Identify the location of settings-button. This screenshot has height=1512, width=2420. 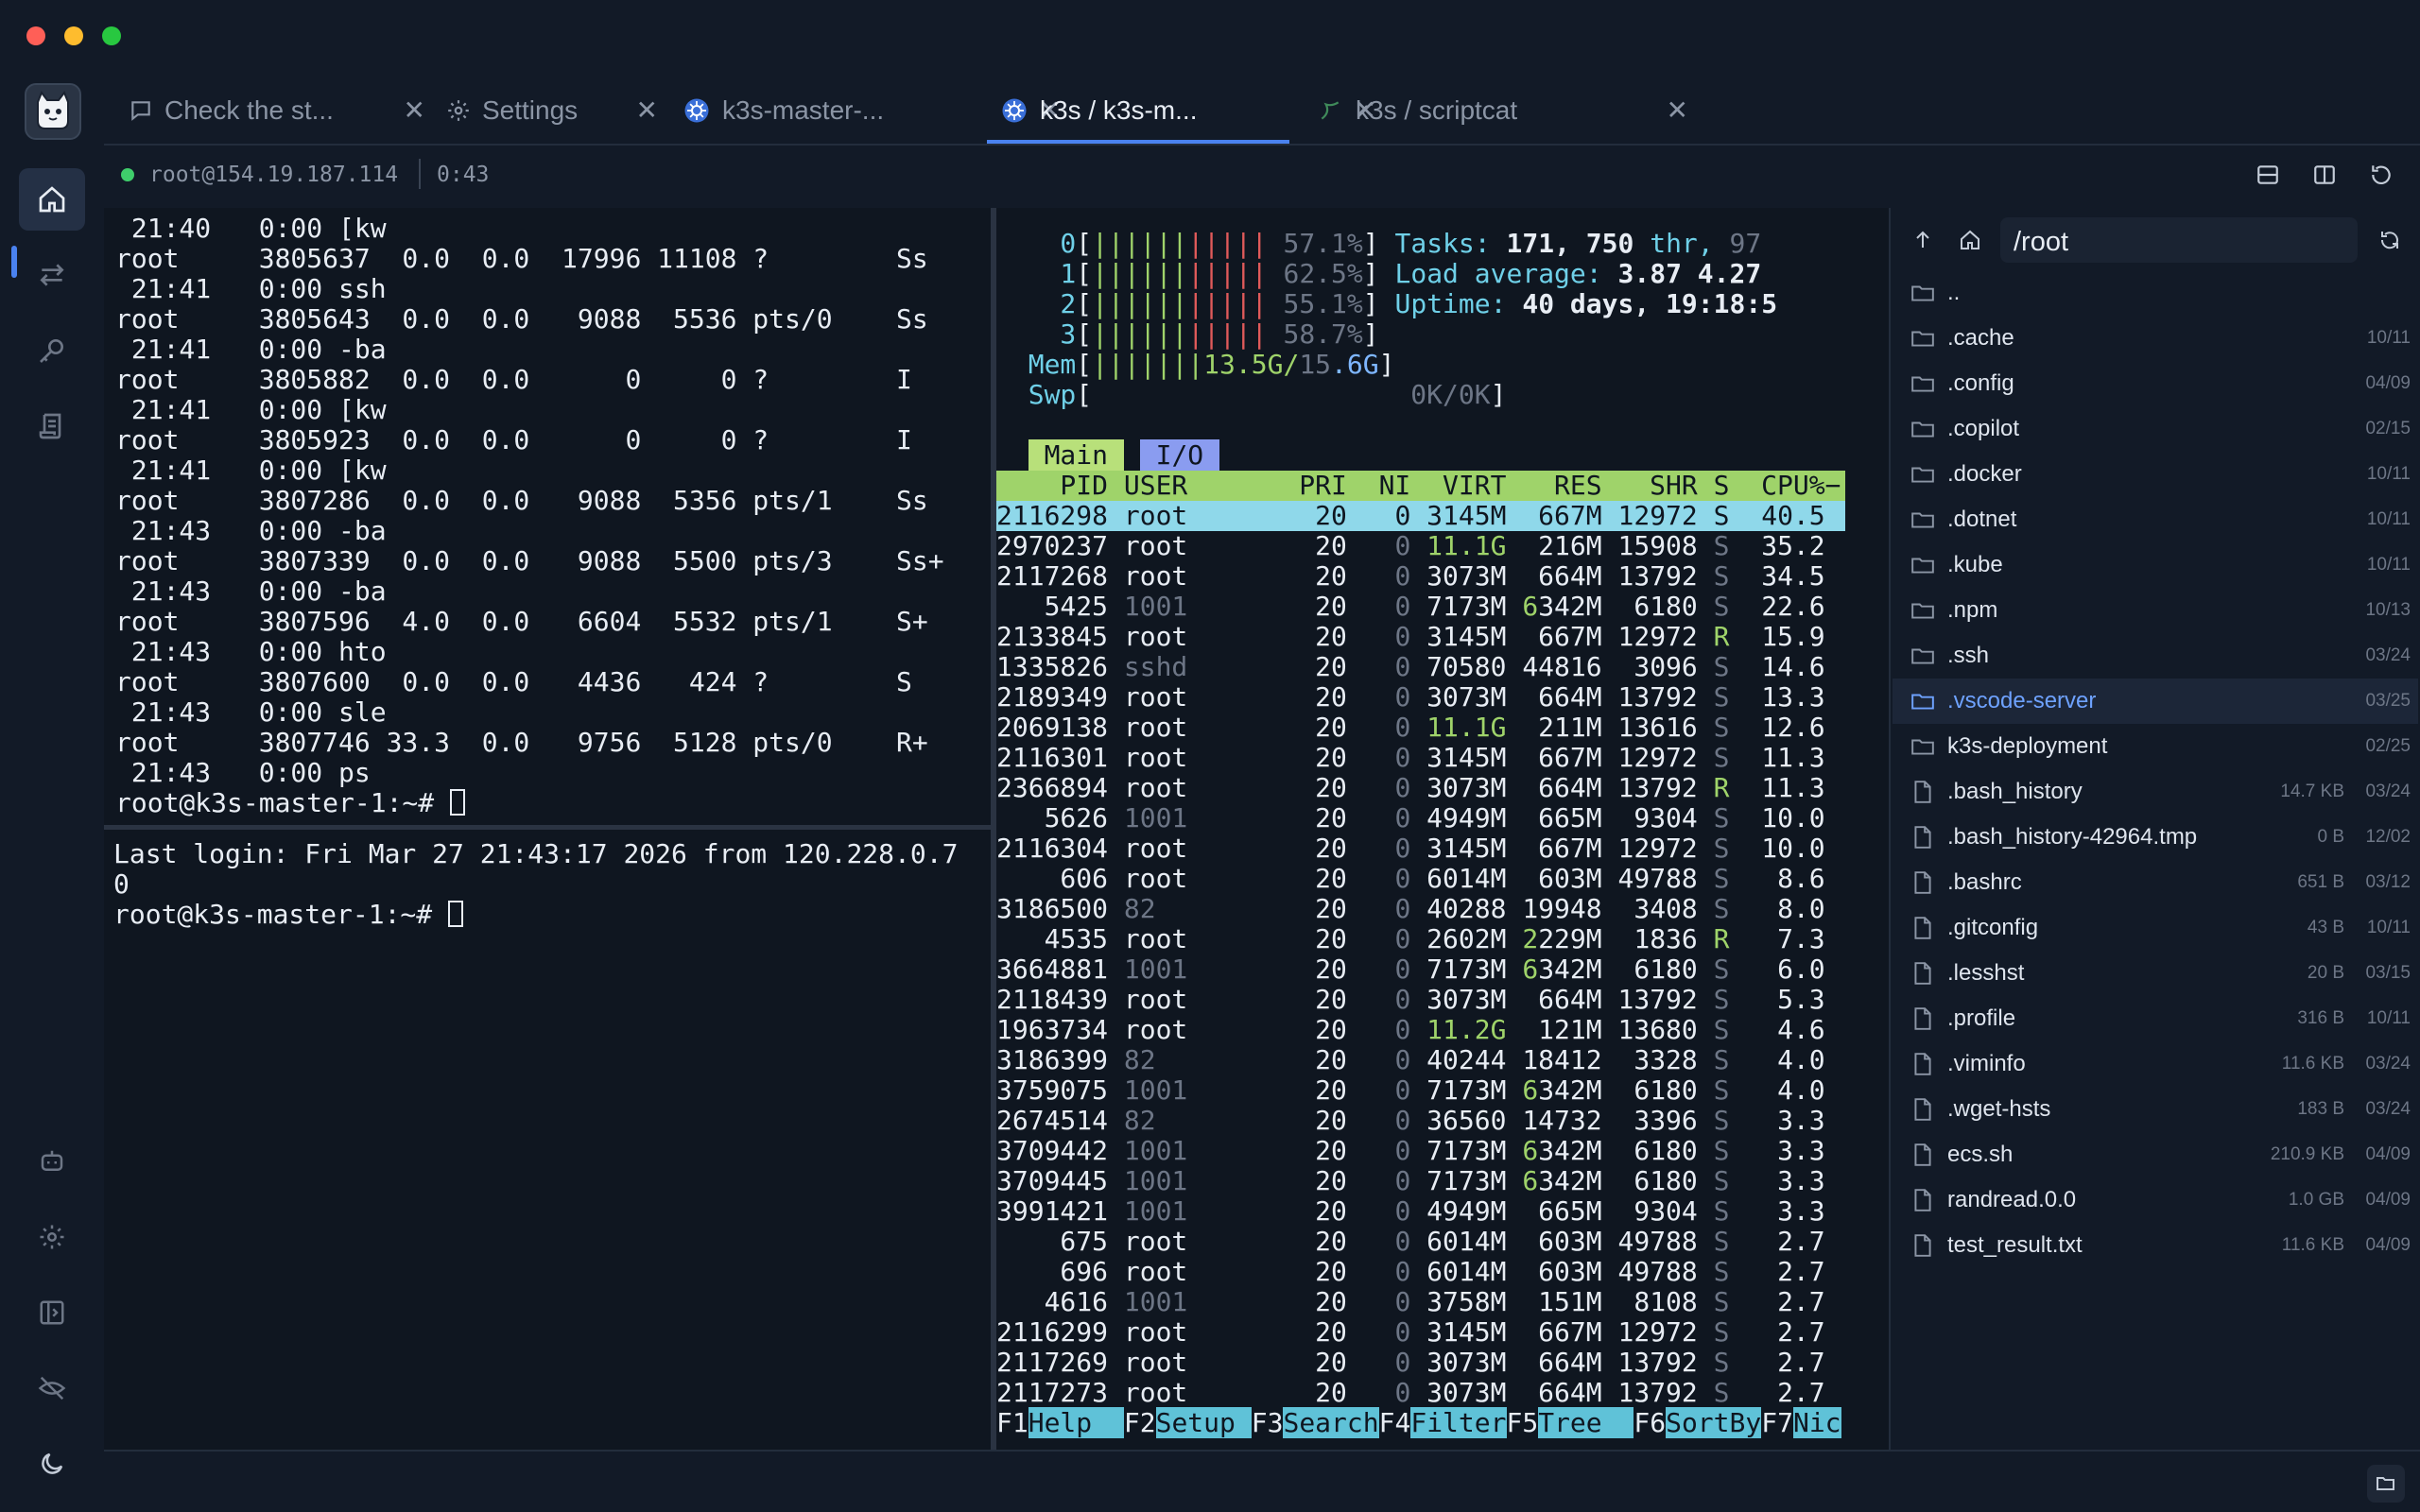
(52, 1237).